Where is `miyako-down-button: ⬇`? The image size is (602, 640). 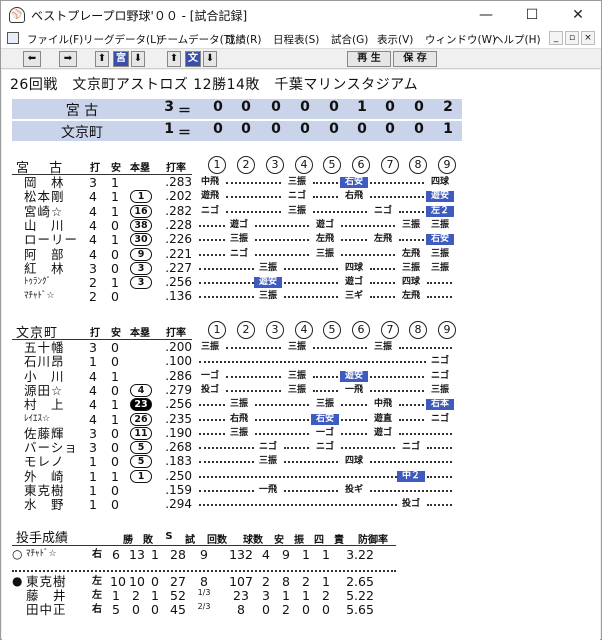 miyako-down-button: ⬇ is located at coordinates (138, 59).